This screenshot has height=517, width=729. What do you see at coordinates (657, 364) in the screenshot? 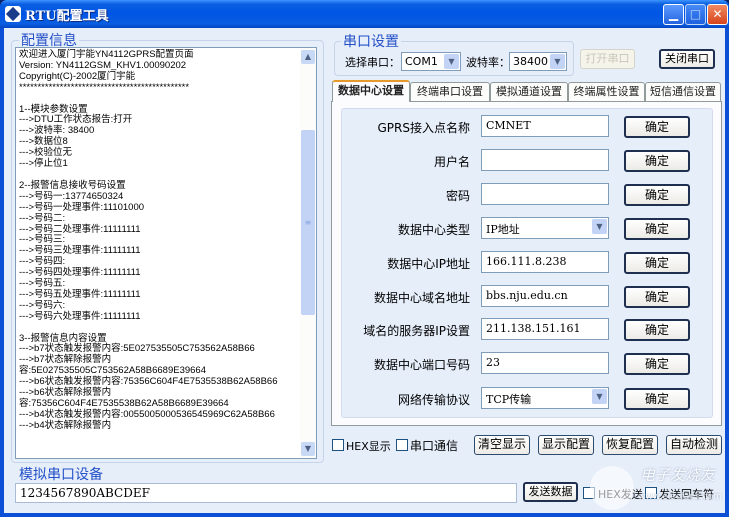
I see `dc-port-confirm-button: 确定` at bounding box center [657, 364].